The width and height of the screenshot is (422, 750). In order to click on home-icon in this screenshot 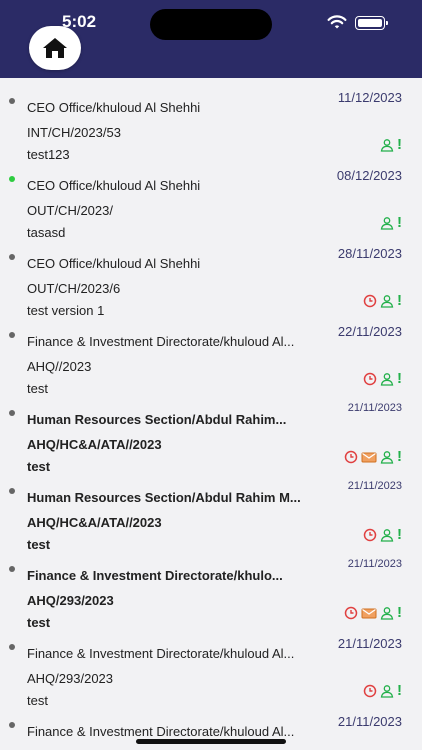, I will do `click(55, 48)`.